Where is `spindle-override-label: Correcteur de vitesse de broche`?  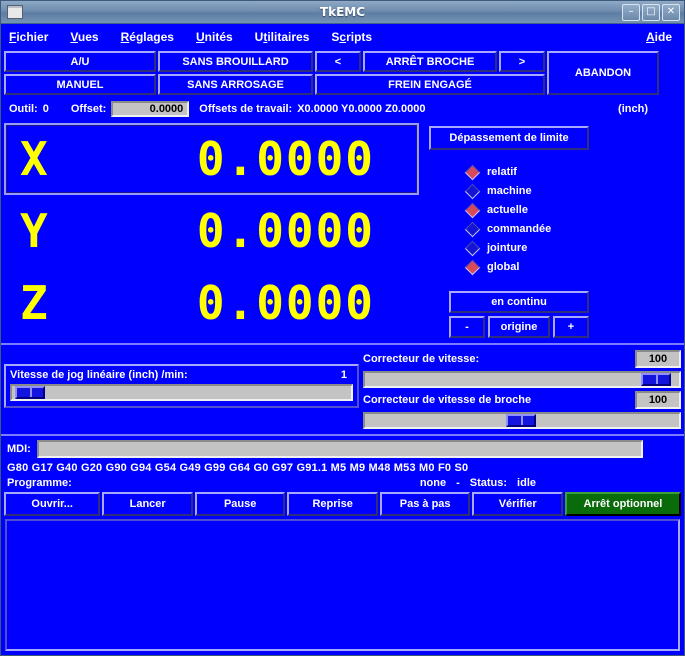 spindle-override-label: Correcteur de vitesse de broche is located at coordinates (447, 400).